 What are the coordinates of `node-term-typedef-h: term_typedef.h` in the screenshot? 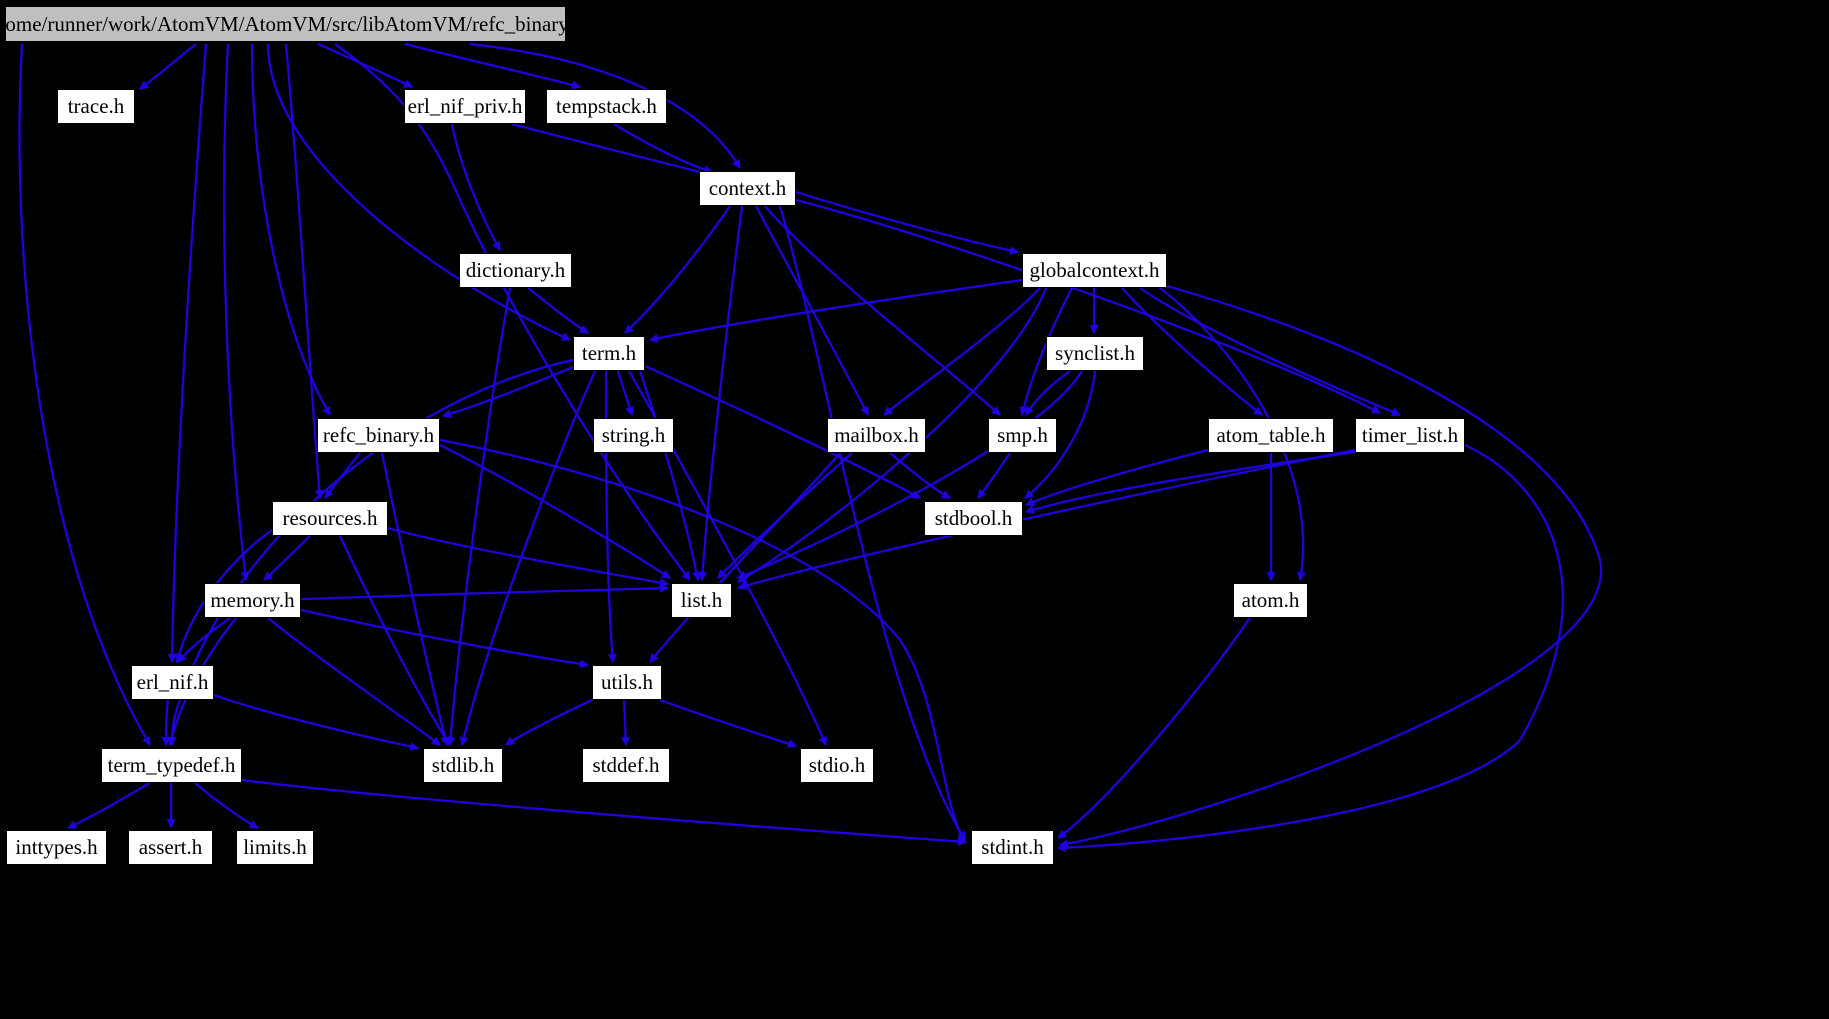 It's located at (171, 765).